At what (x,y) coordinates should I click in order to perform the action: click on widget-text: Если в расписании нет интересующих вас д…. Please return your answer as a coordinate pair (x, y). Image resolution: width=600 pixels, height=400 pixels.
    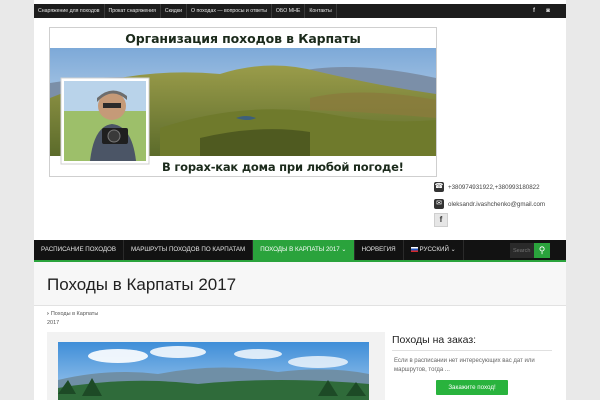
    Looking at the image, I should click on (464, 365).